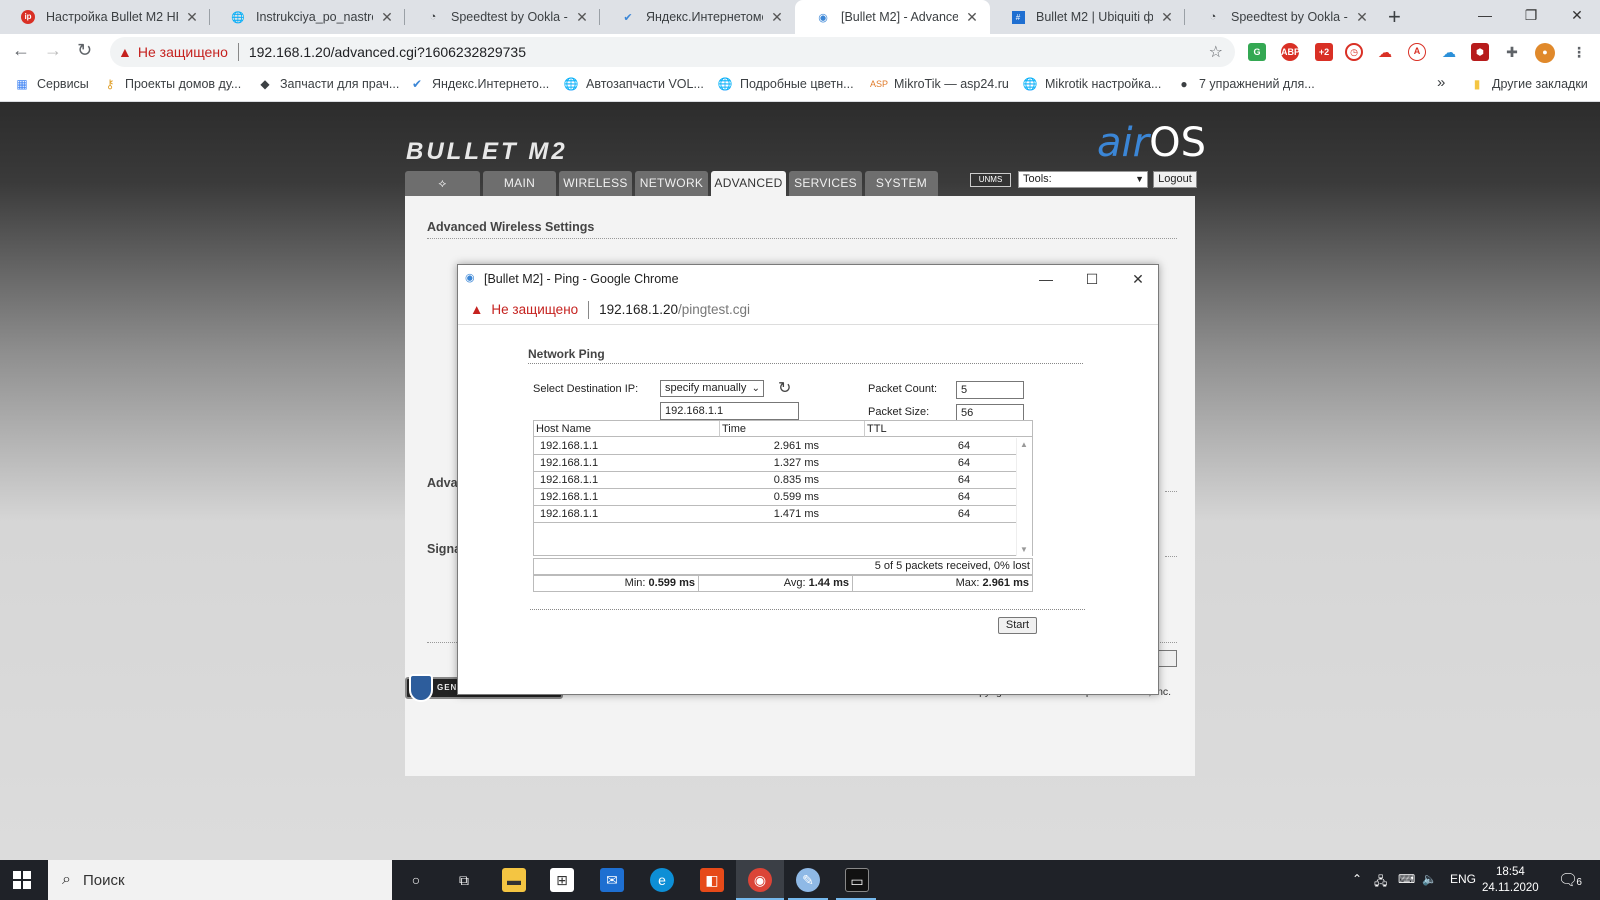 The height and width of the screenshot is (900, 1600). What do you see at coordinates (1354, 52) in the screenshot?
I see `extension-circle-icon: ◷` at bounding box center [1354, 52].